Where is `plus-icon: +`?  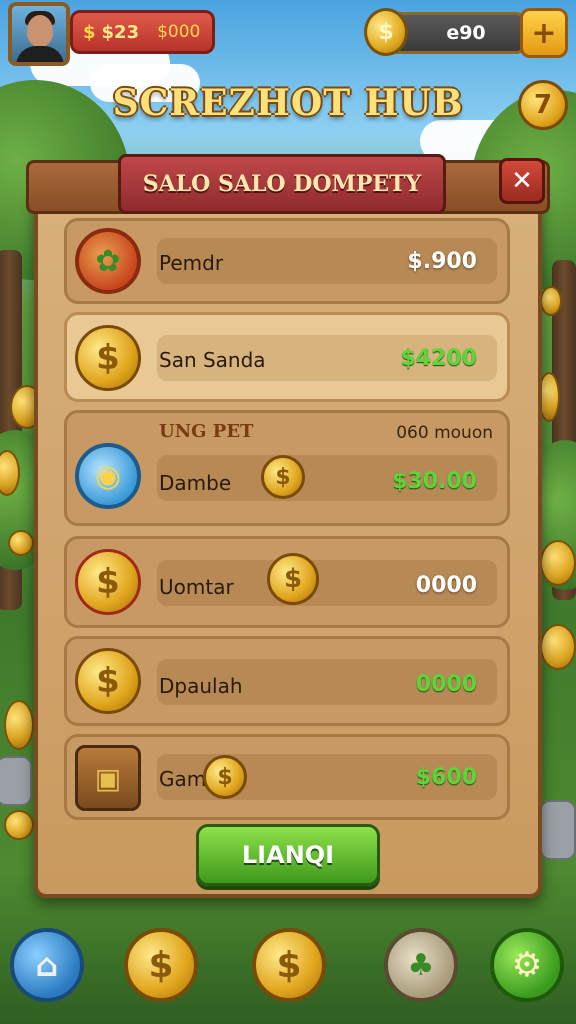 plus-icon: + is located at coordinates (544, 33).